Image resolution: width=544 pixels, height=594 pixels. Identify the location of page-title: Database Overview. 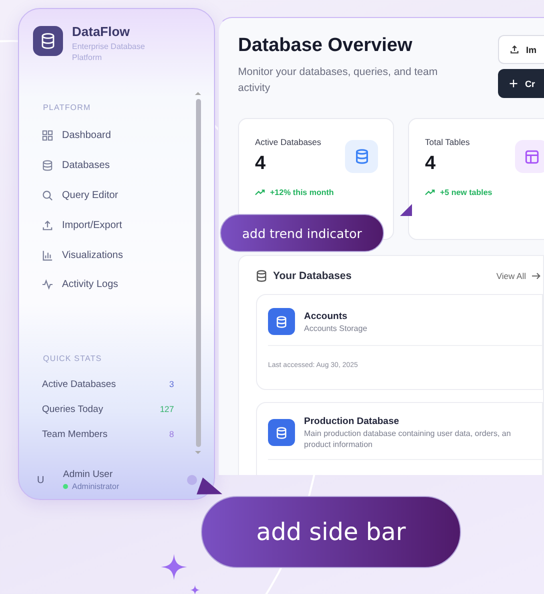
(326, 46).